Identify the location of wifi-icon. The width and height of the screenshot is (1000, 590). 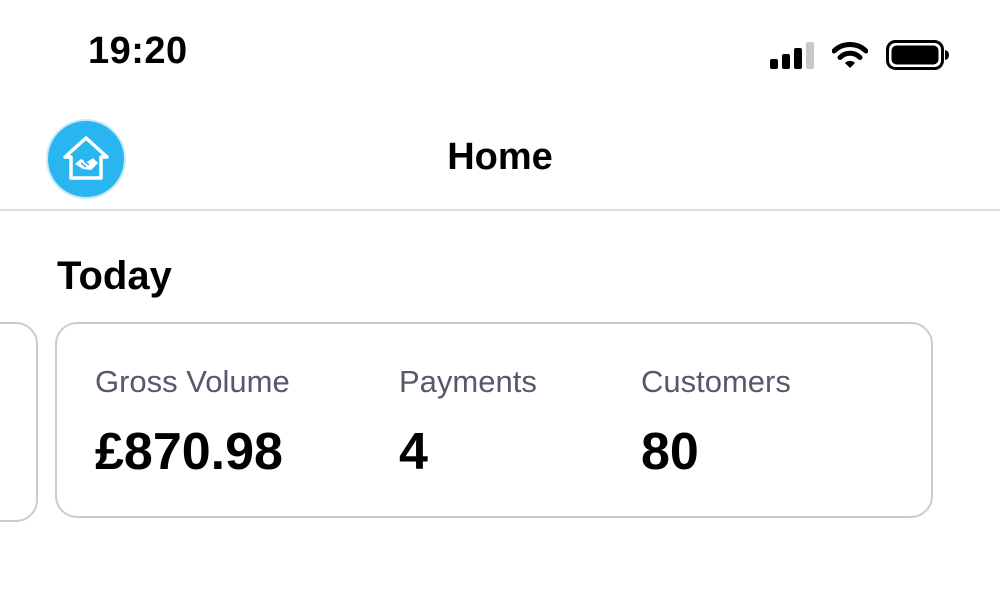
(850, 55).